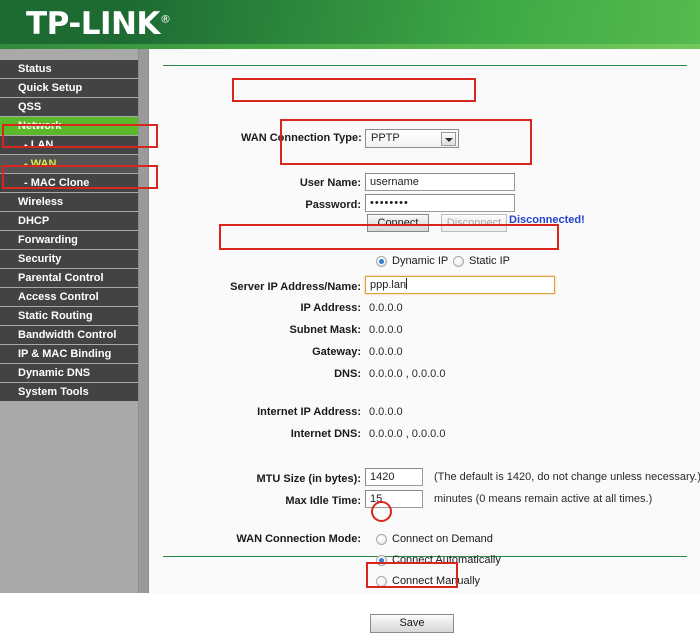  What do you see at coordinates (420, 261) in the screenshot?
I see `radio-dynamic-ip-label: Dynamic IP` at bounding box center [420, 261].